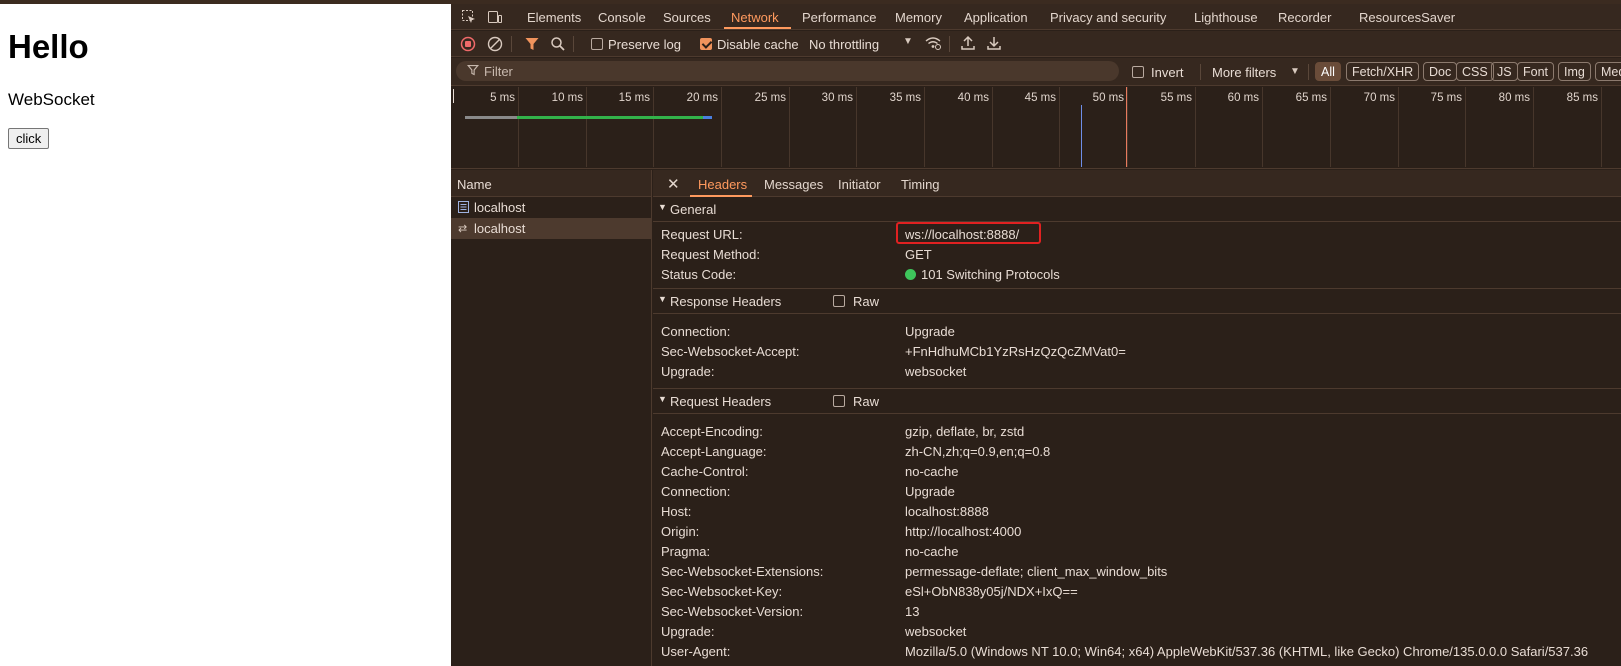 The width and height of the screenshot is (1621, 666). Describe the element at coordinates (495, 45) in the screenshot. I see `clear-icon` at that location.